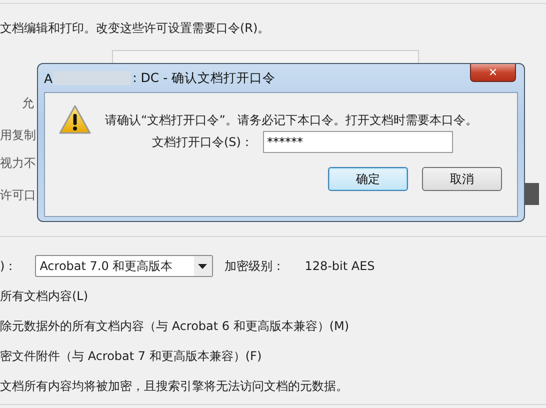 Image resolution: width=546 pixels, height=408 pixels. What do you see at coordinates (254, 266) in the screenshot?
I see `encryption-level-label: 加密级别：` at bounding box center [254, 266].